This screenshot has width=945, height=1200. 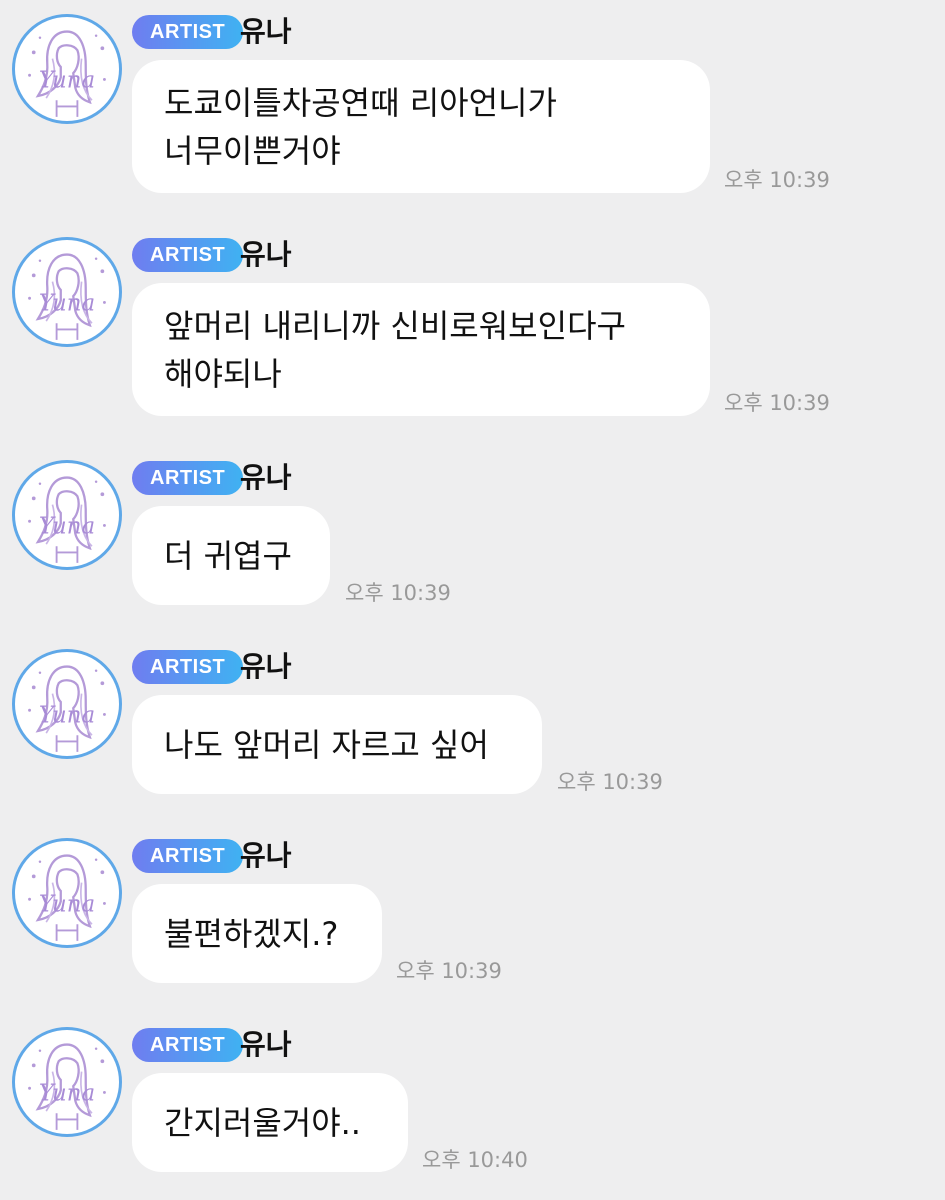 I want to click on message-text: 앞머리 내리니까 신비로워보인다구 해야되나, so click(x=395, y=349).